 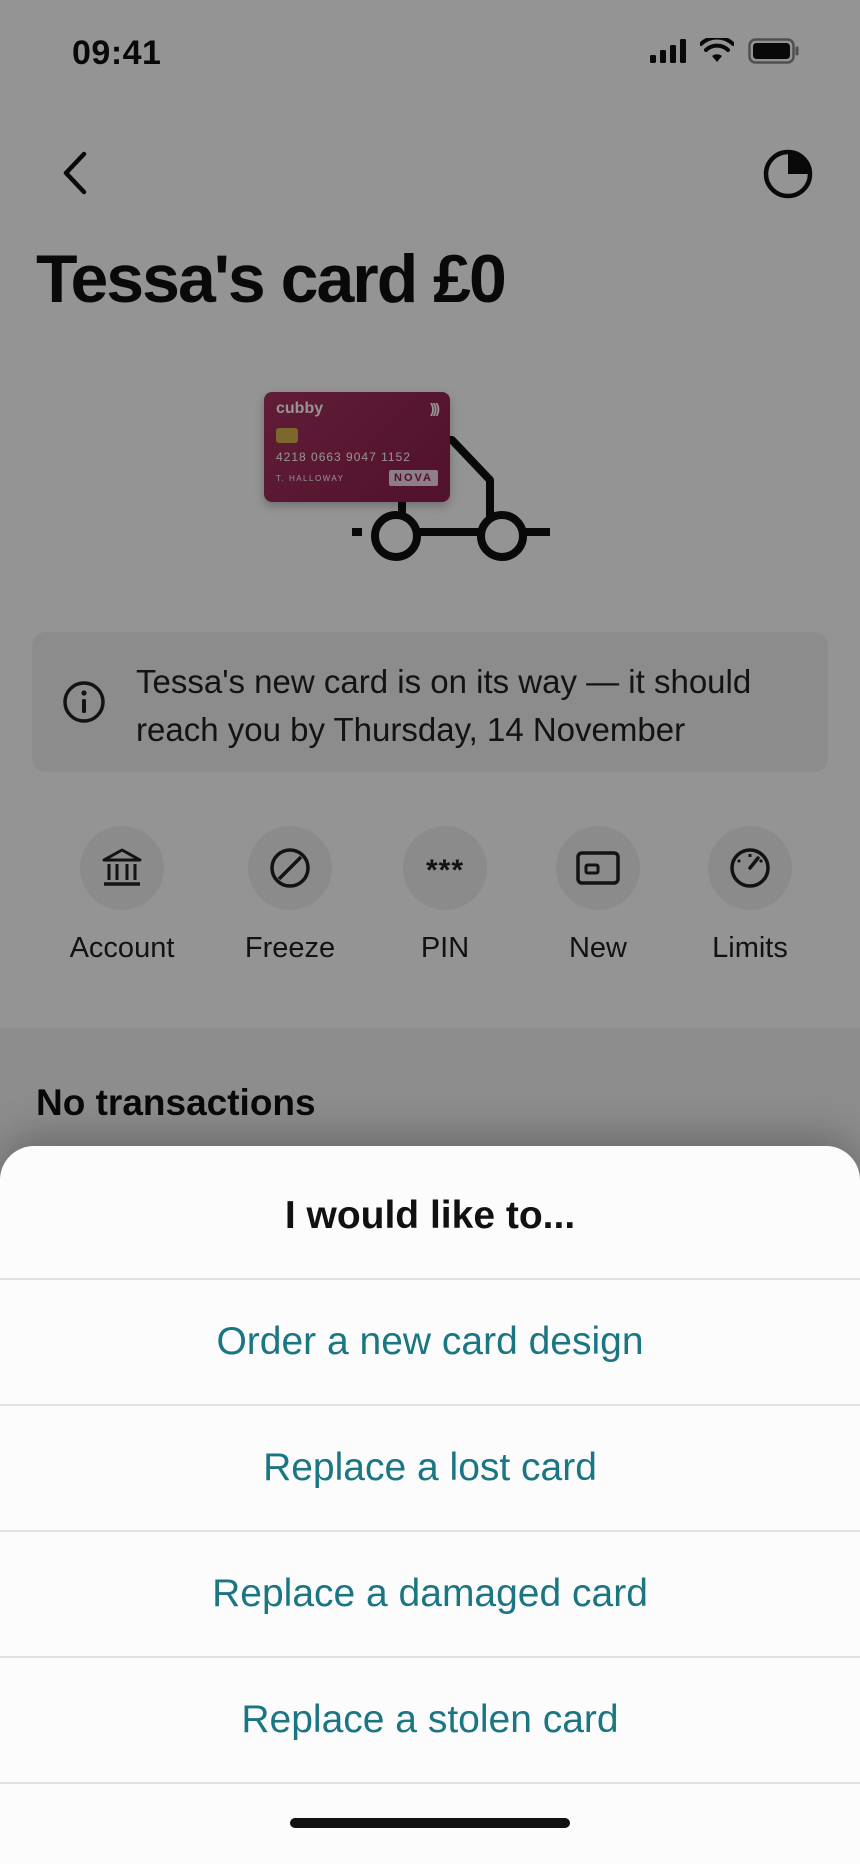 I want to click on divider, so click(x=430, y=1783).